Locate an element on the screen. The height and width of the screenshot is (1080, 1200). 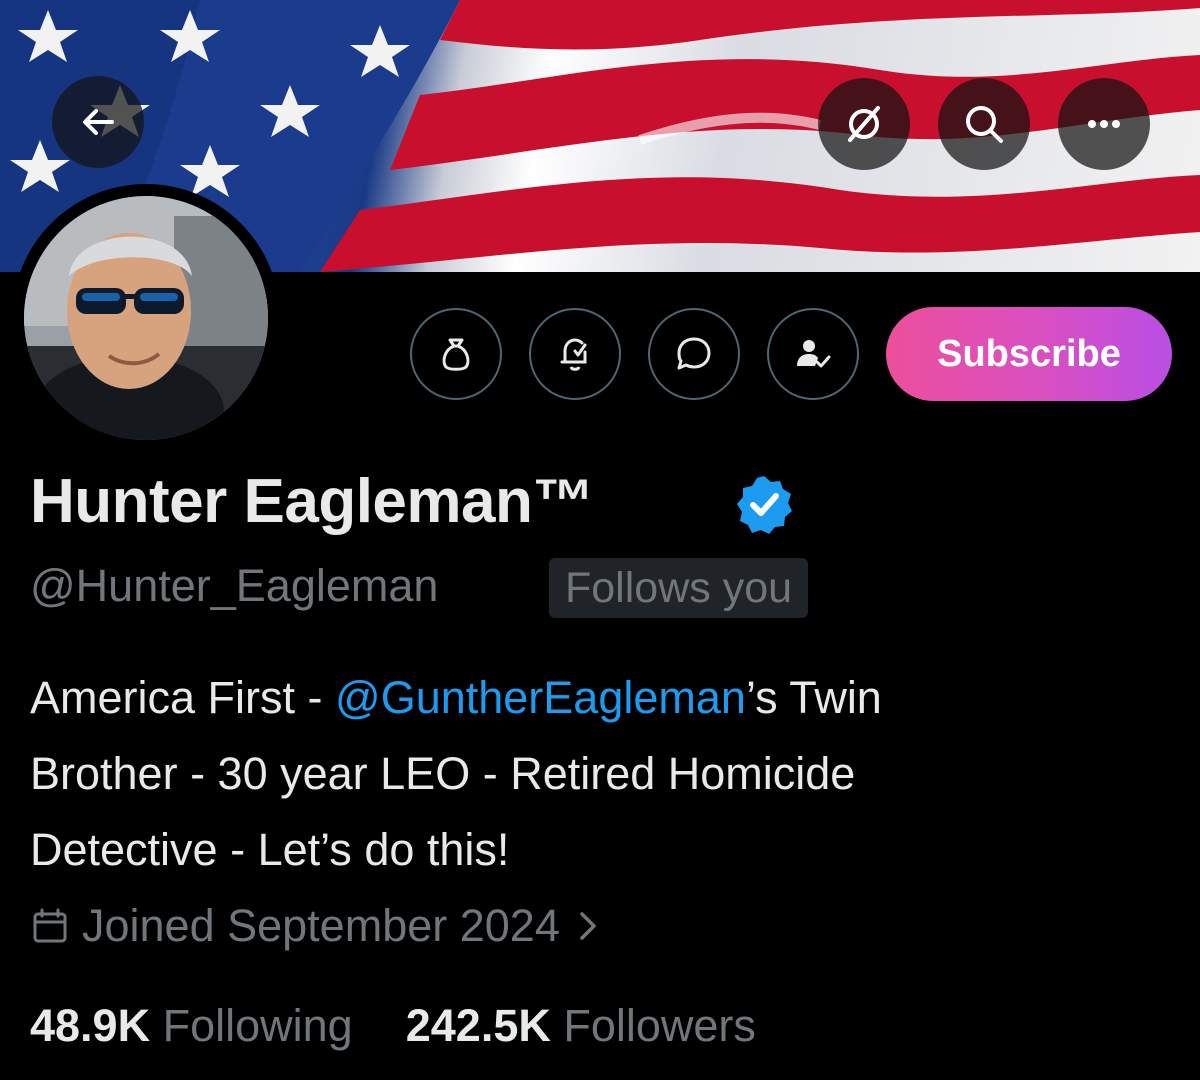
more-button is located at coordinates (1104, 124).